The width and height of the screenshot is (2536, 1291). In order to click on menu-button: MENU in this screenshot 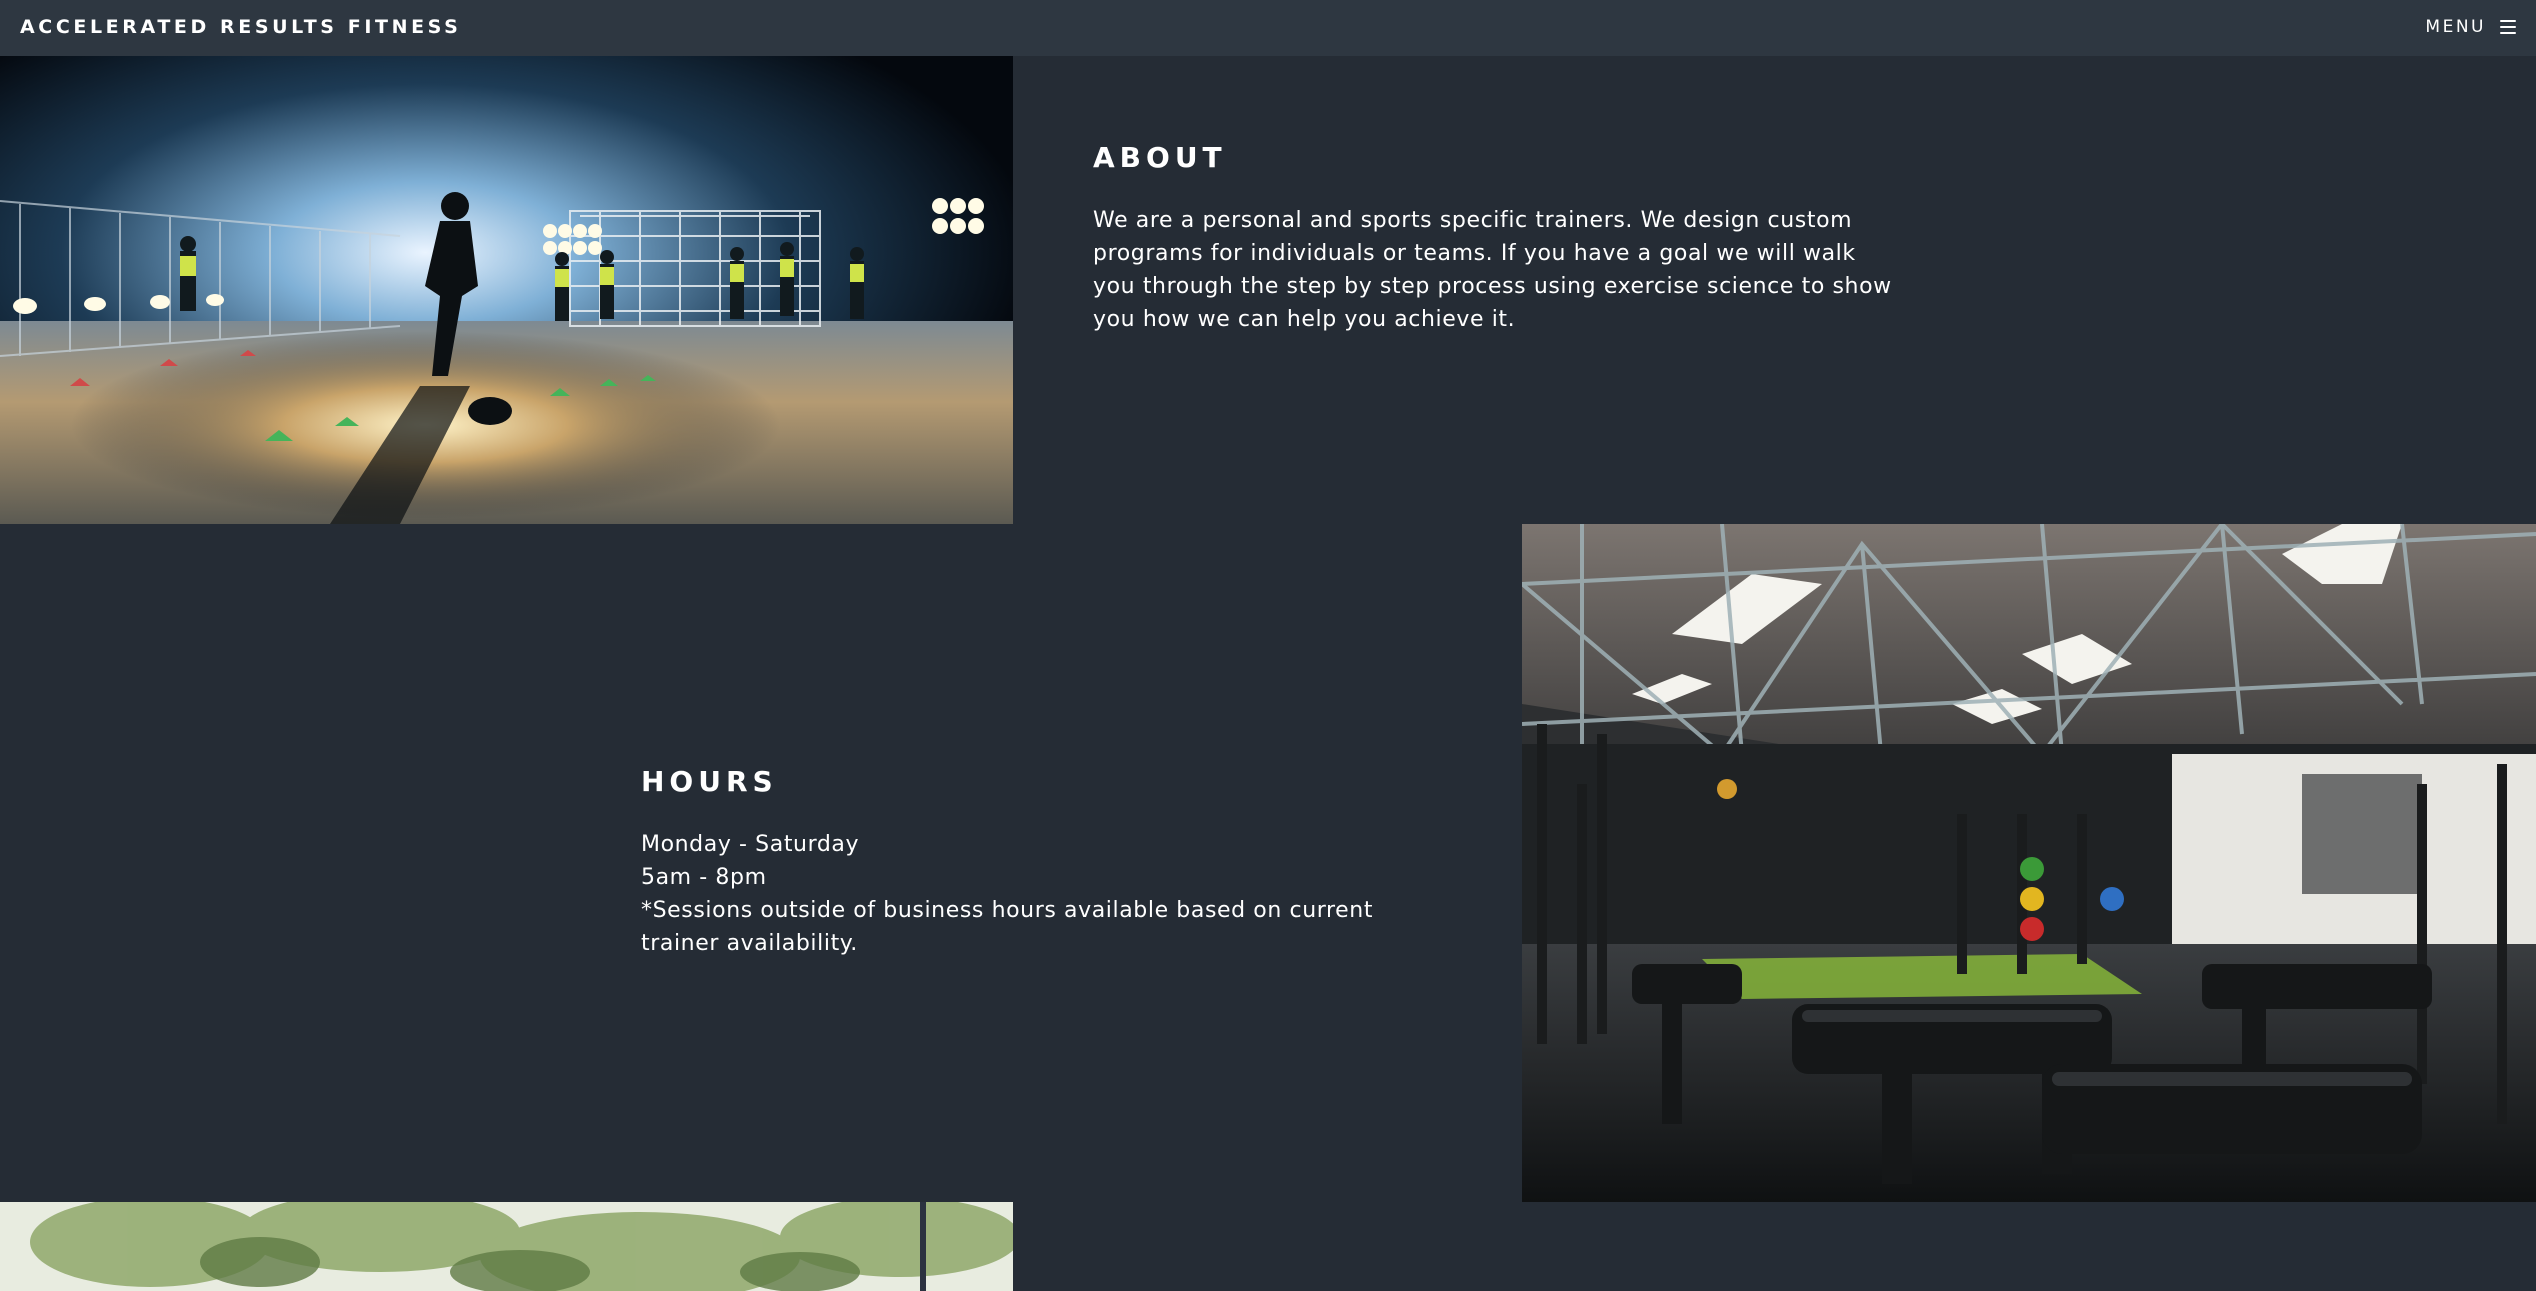, I will do `click(2470, 27)`.